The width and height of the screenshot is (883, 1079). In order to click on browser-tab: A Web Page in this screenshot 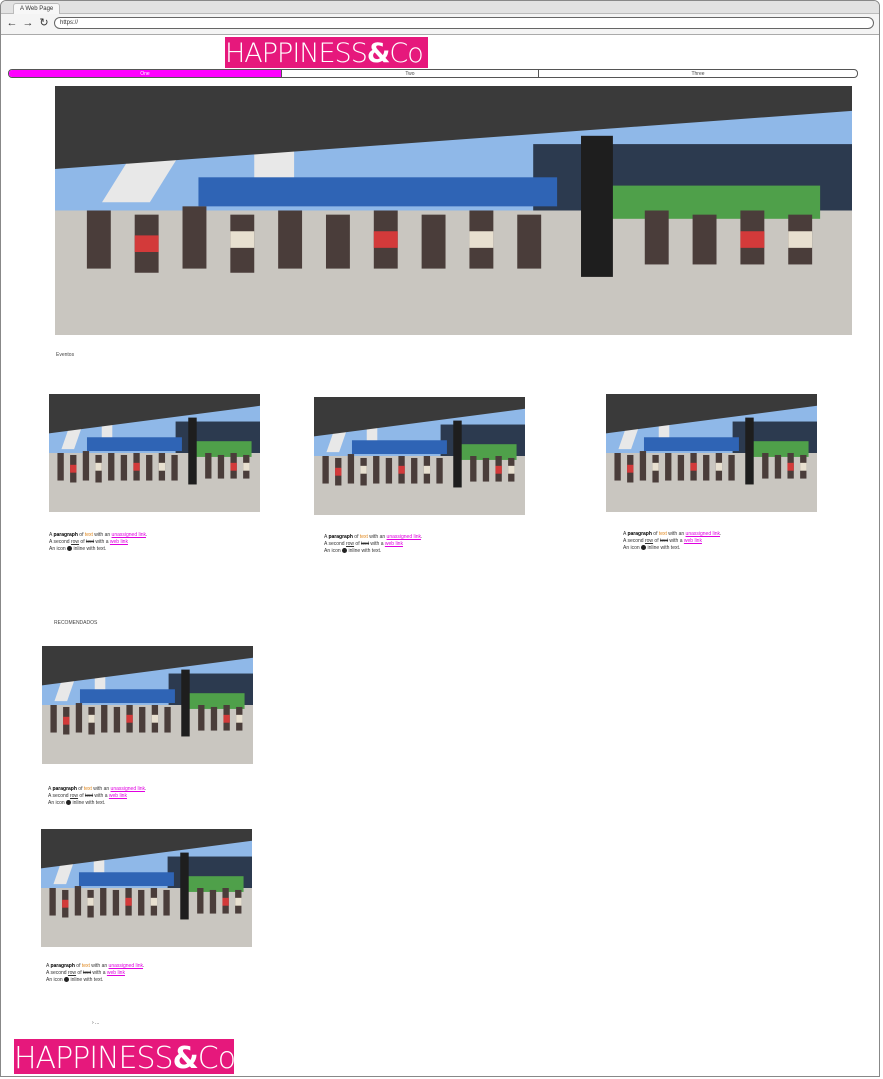, I will do `click(37, 8)`.